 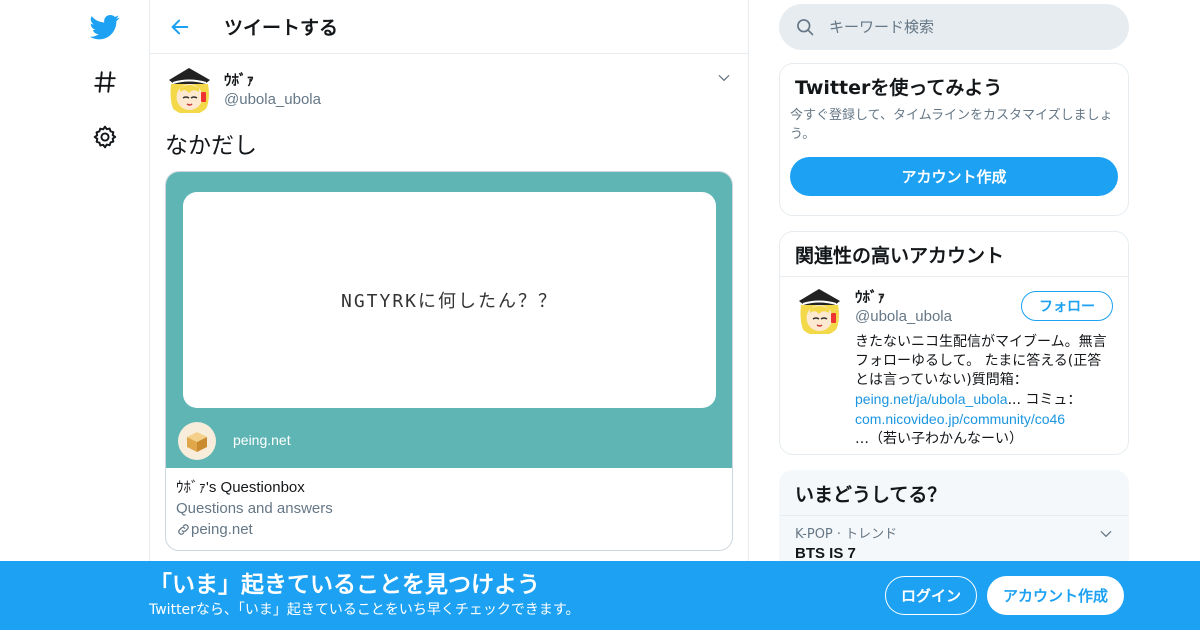 What do you see at coordinates (183, 529) in the screenshot?
I see `link-icon` at bounding box center [183, 529].